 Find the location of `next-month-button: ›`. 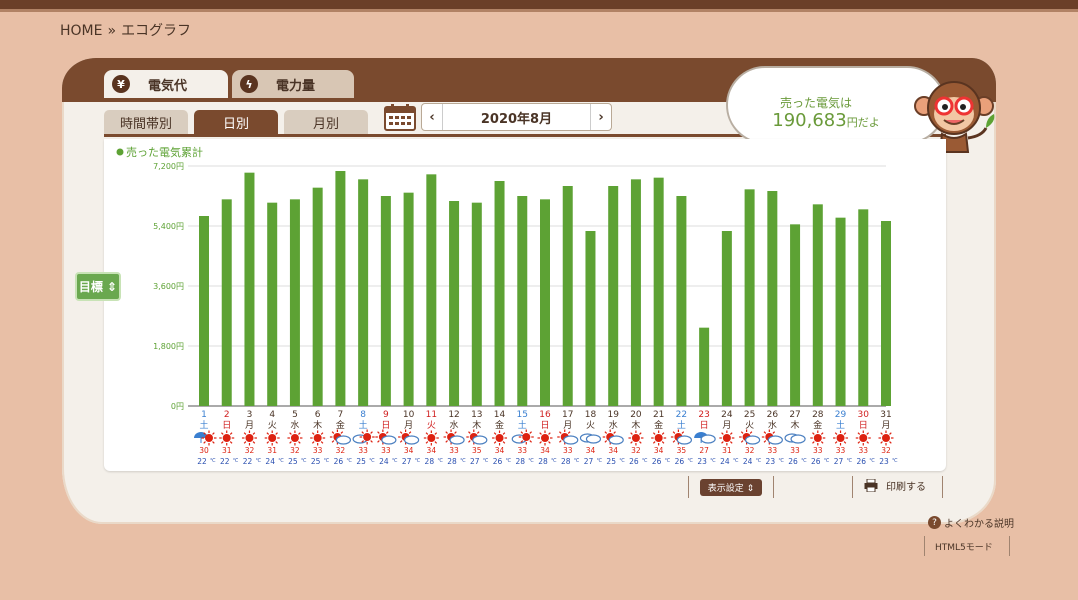

next-month-button: › is located at coordinates (600, 117).